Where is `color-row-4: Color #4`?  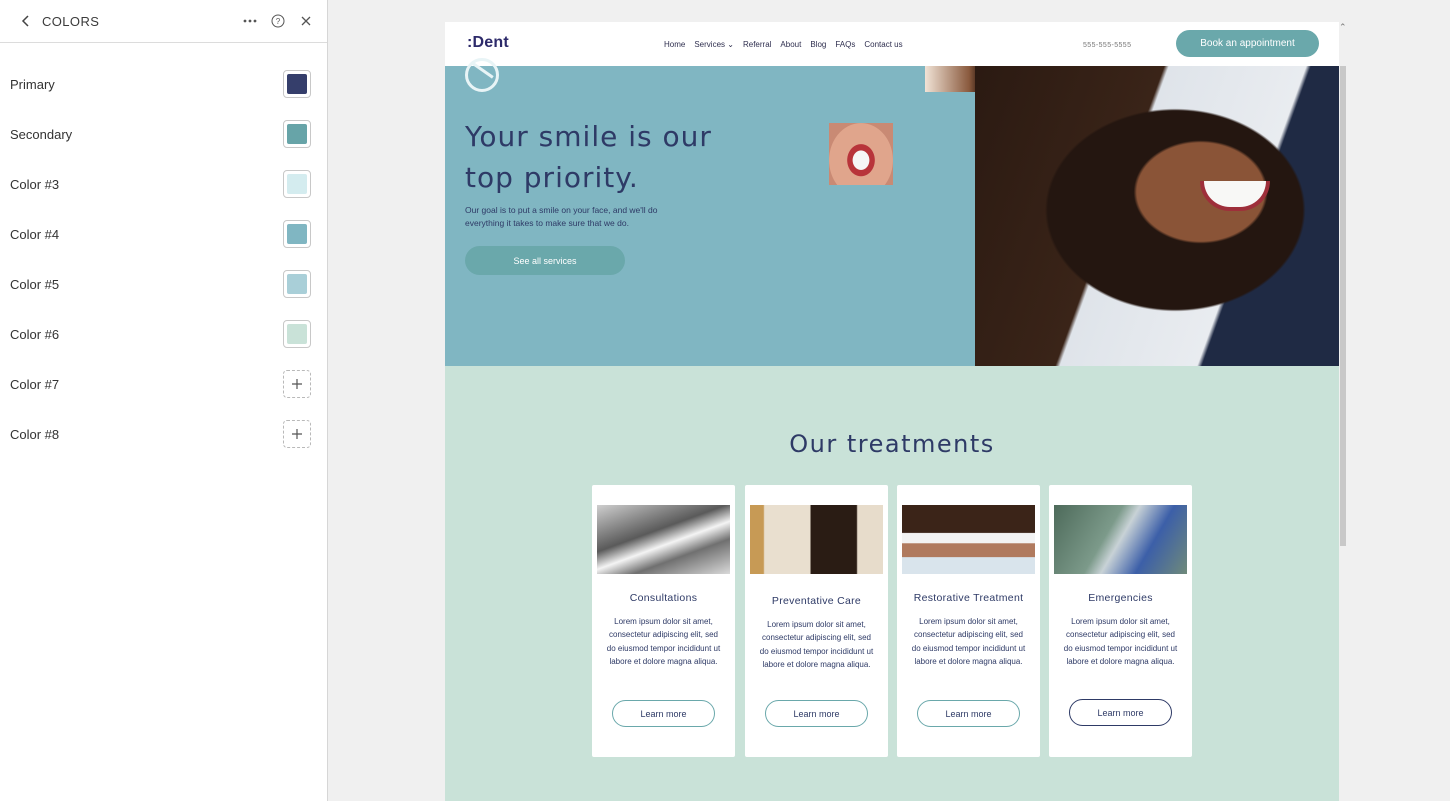 color-row-4: Color #4 is located at coordinates (163, 234).